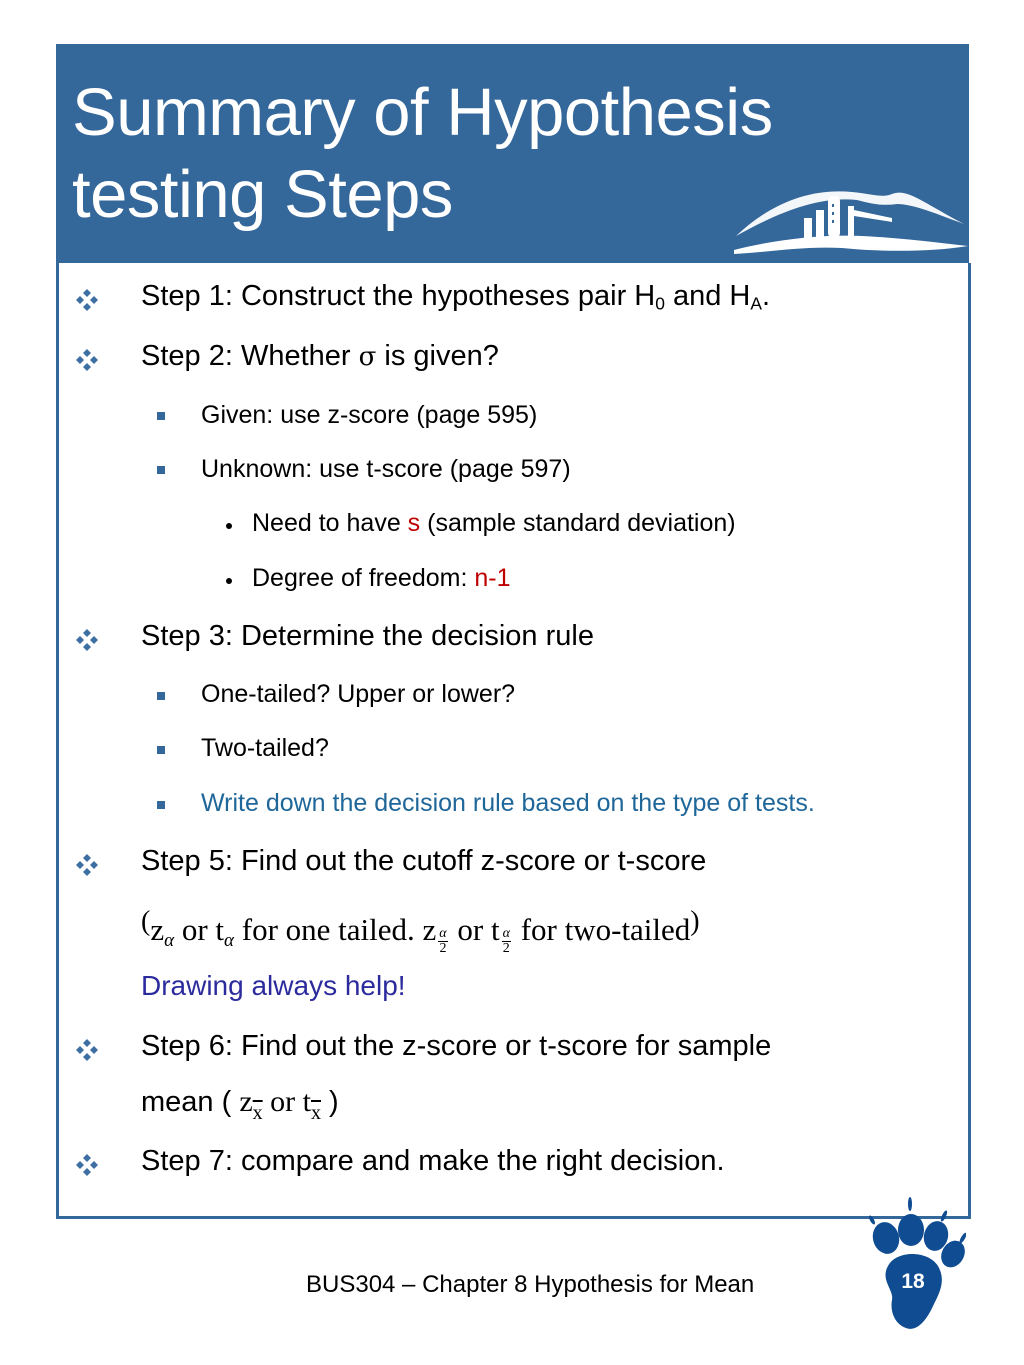  What do you see at coordinates (363, 578) in the screenshot?
I see `dof-pre: Degree of freedom:` at bounding box center [363, 578].